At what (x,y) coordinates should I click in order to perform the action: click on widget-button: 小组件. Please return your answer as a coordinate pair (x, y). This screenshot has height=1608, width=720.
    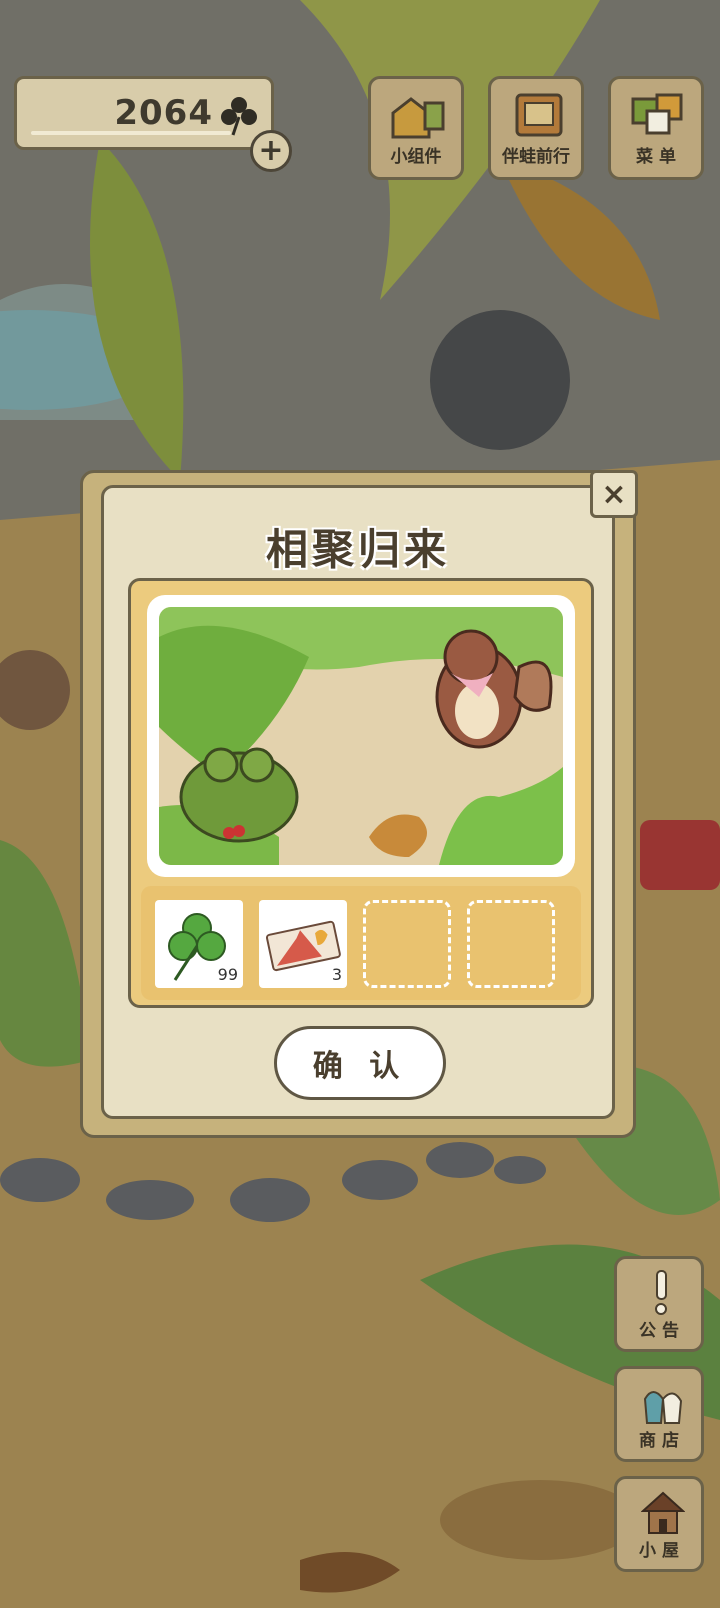
    Looking at the image, I should click on (416, 128).